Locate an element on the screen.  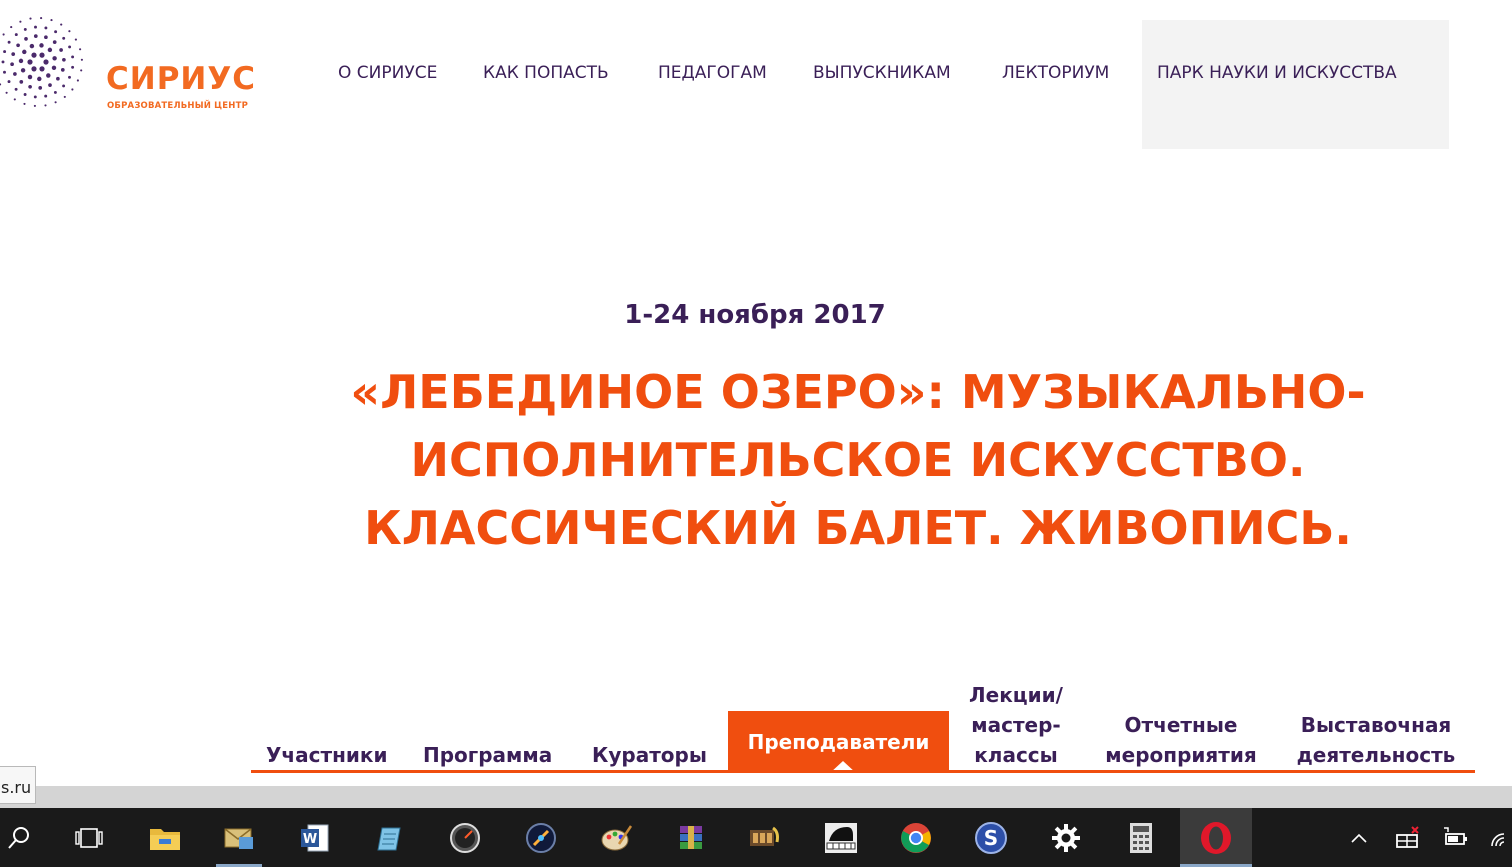
tab-label: классы is located at coordinates (1016, 755).